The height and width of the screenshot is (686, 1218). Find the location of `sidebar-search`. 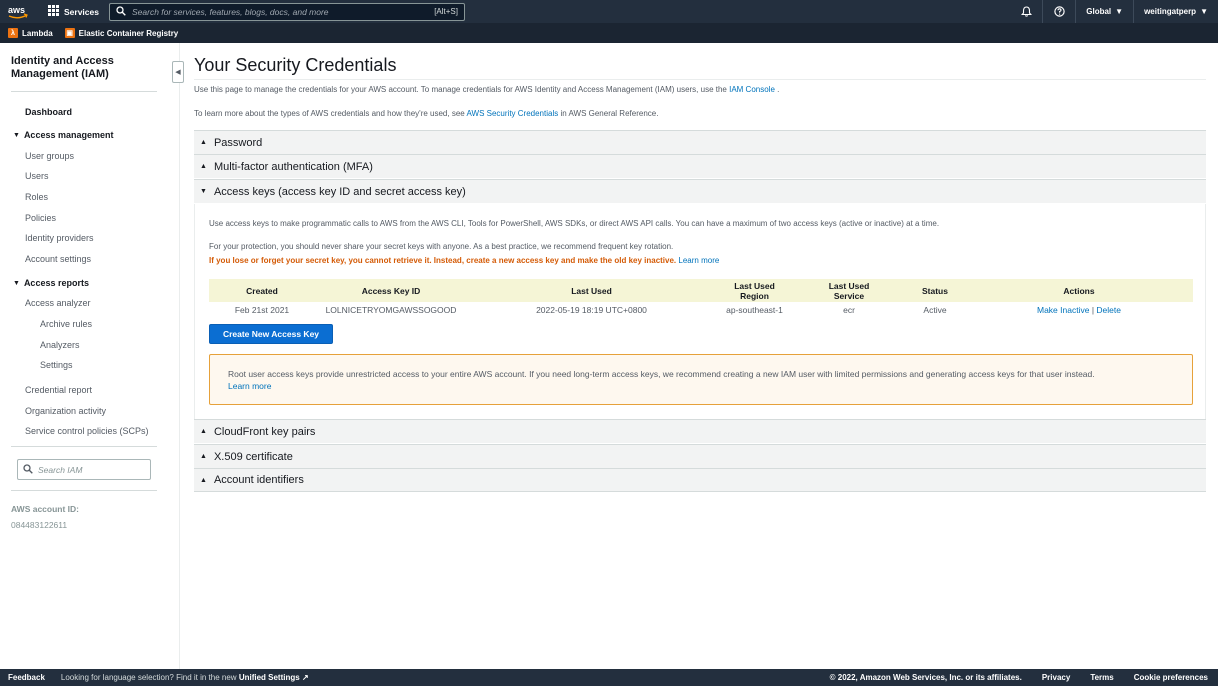

sidebar-search is located at coordinates (84, 469).